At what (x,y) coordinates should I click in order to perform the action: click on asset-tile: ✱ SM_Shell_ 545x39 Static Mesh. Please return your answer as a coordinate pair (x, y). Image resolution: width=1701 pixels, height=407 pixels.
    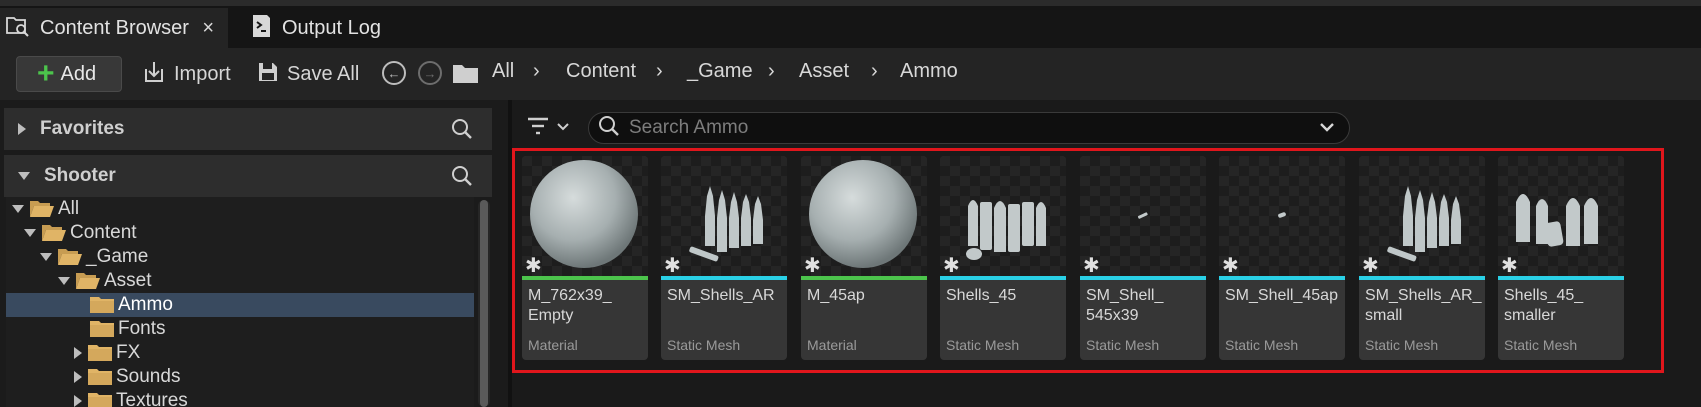
    Looking at the image, I should click on (1143, 258).